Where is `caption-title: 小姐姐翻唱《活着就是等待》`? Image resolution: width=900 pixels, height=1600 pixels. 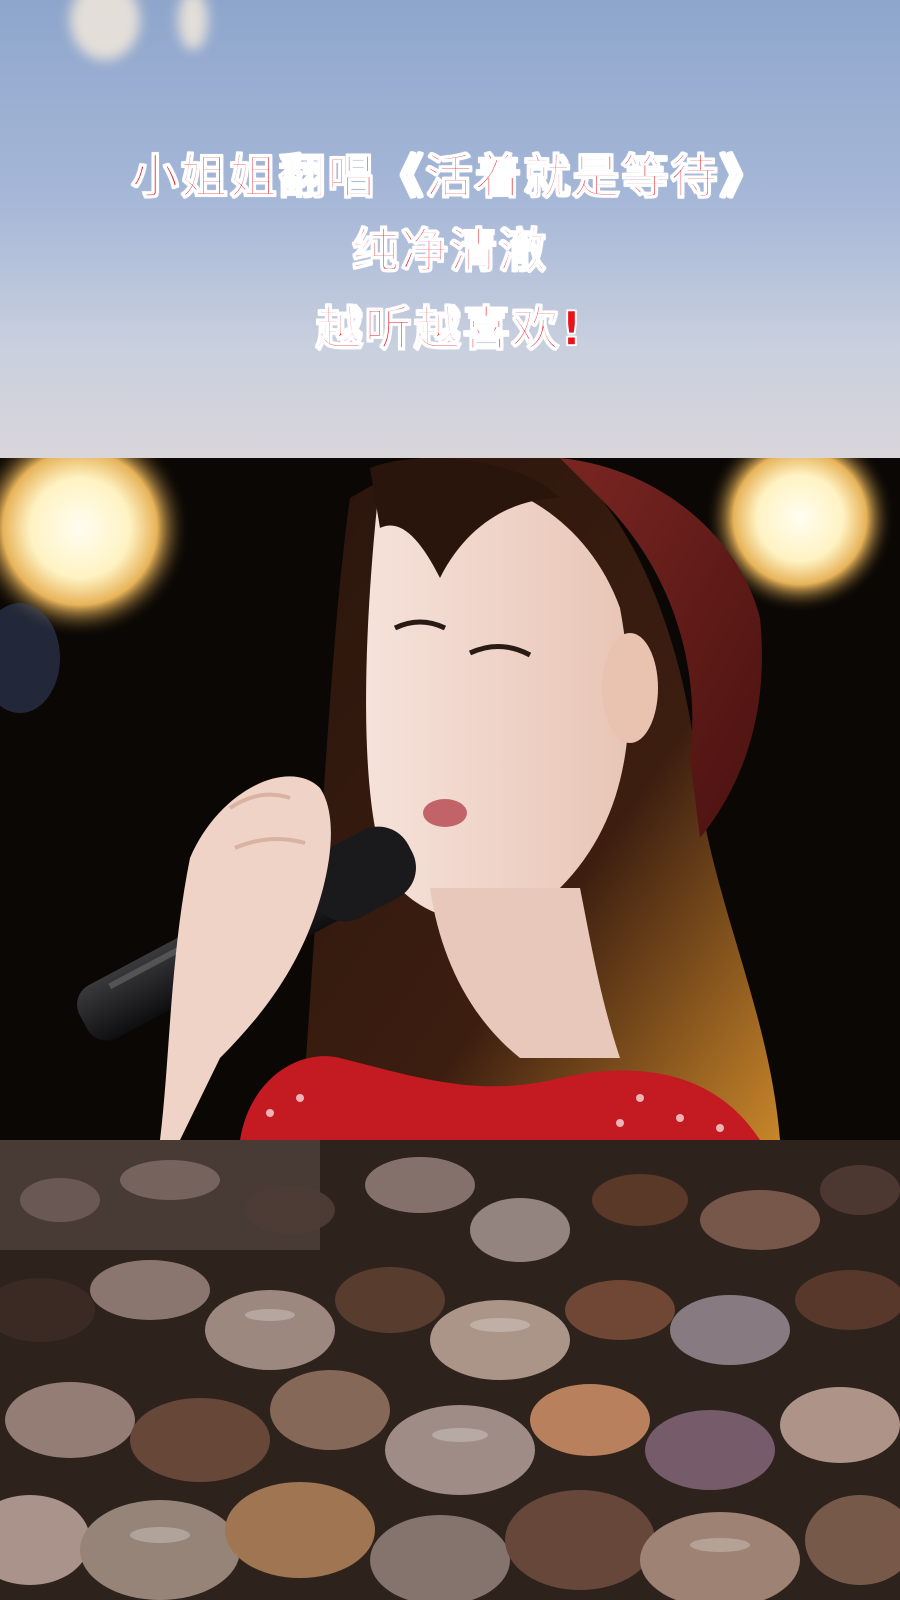 caption-title: 小姐姐翻唱《活着就是等待》 is located at coordinates (450, 177).